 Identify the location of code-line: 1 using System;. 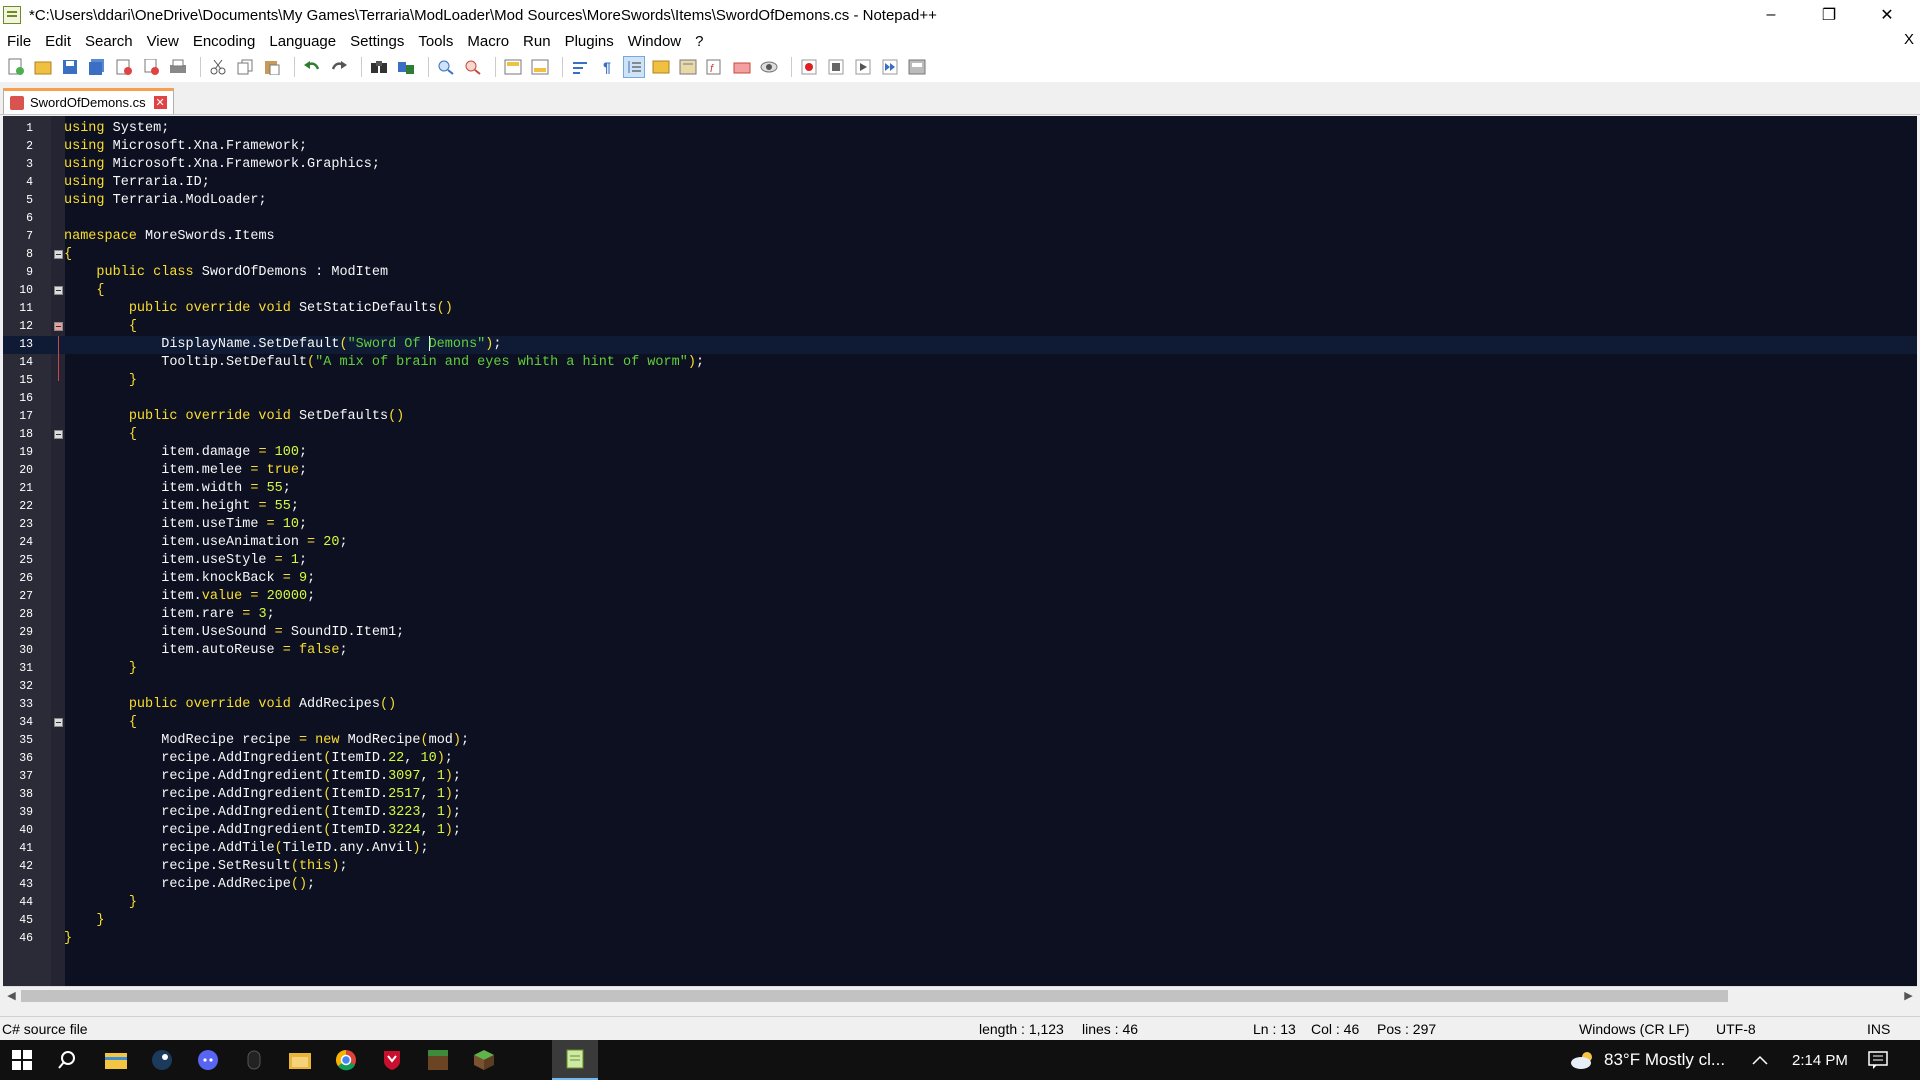
(960, 129).